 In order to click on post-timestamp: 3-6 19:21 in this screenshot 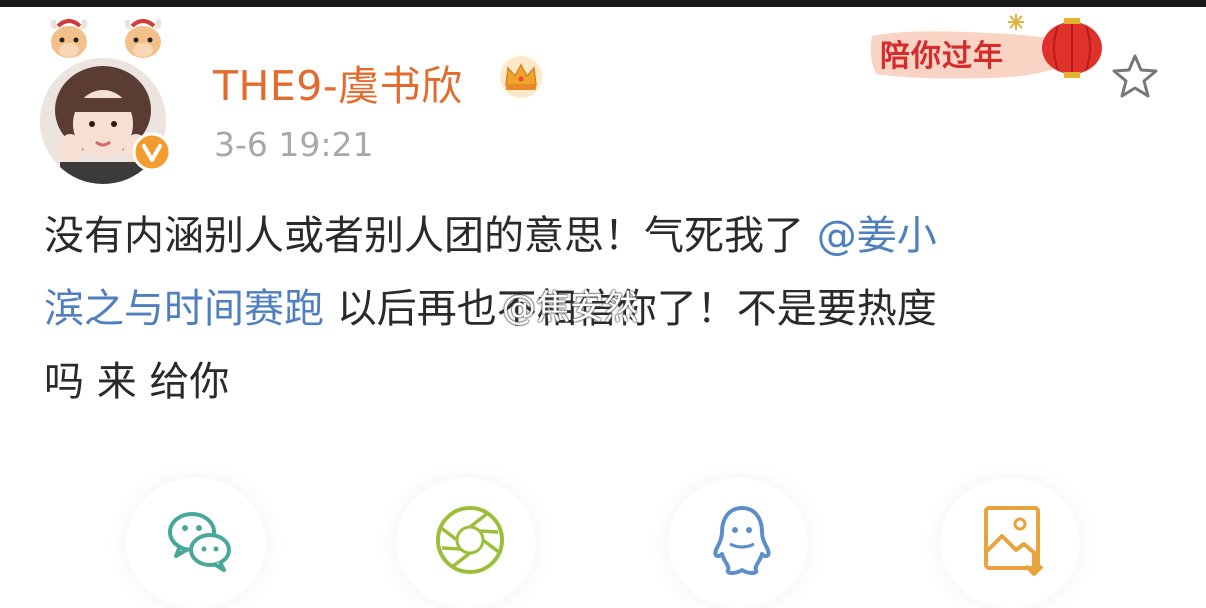, I will do `click(294, 144)`.